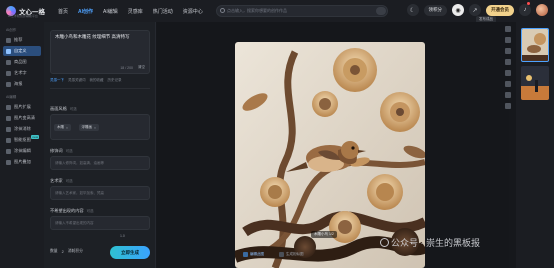 The width and height of the screenshot is (554, 268). I want to click on modifier-placeholder: 请输入修饰词，如高清、油画等, so click(79, 163).